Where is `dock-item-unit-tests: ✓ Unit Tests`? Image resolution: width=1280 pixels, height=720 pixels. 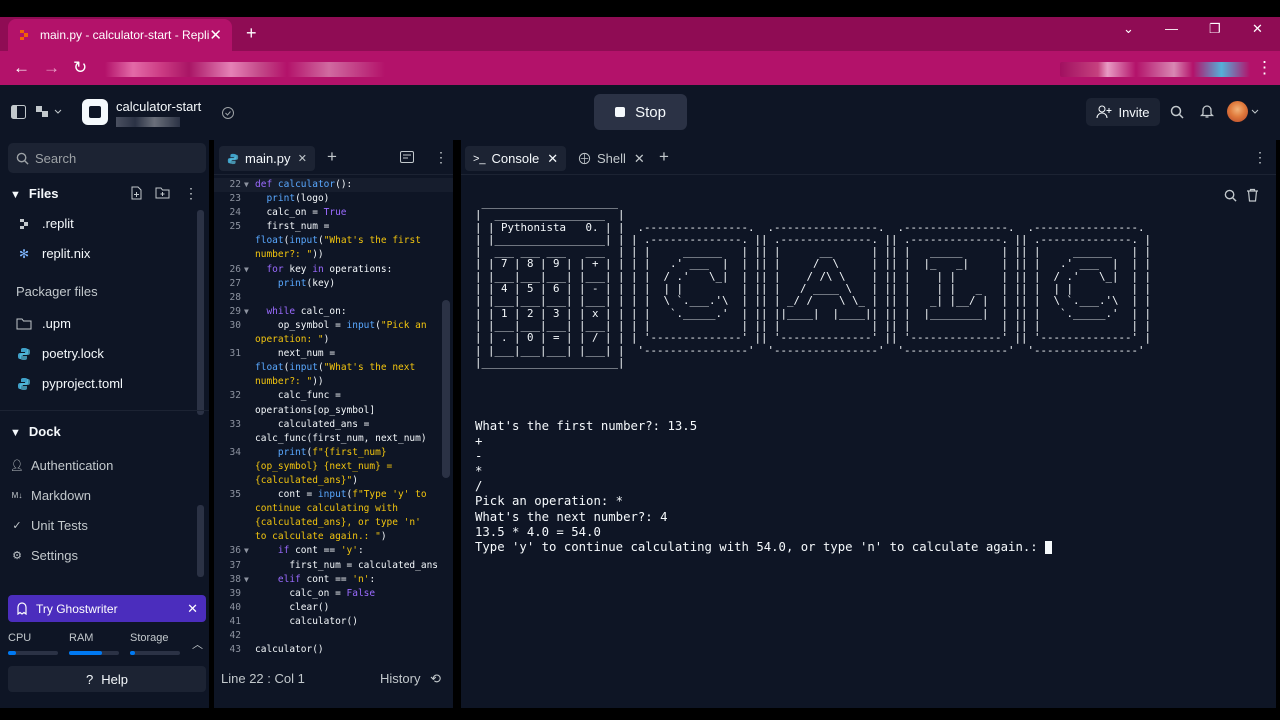 dock-item-unit-tests: ✓ Unit Tests is located at coordinates (48, 525).